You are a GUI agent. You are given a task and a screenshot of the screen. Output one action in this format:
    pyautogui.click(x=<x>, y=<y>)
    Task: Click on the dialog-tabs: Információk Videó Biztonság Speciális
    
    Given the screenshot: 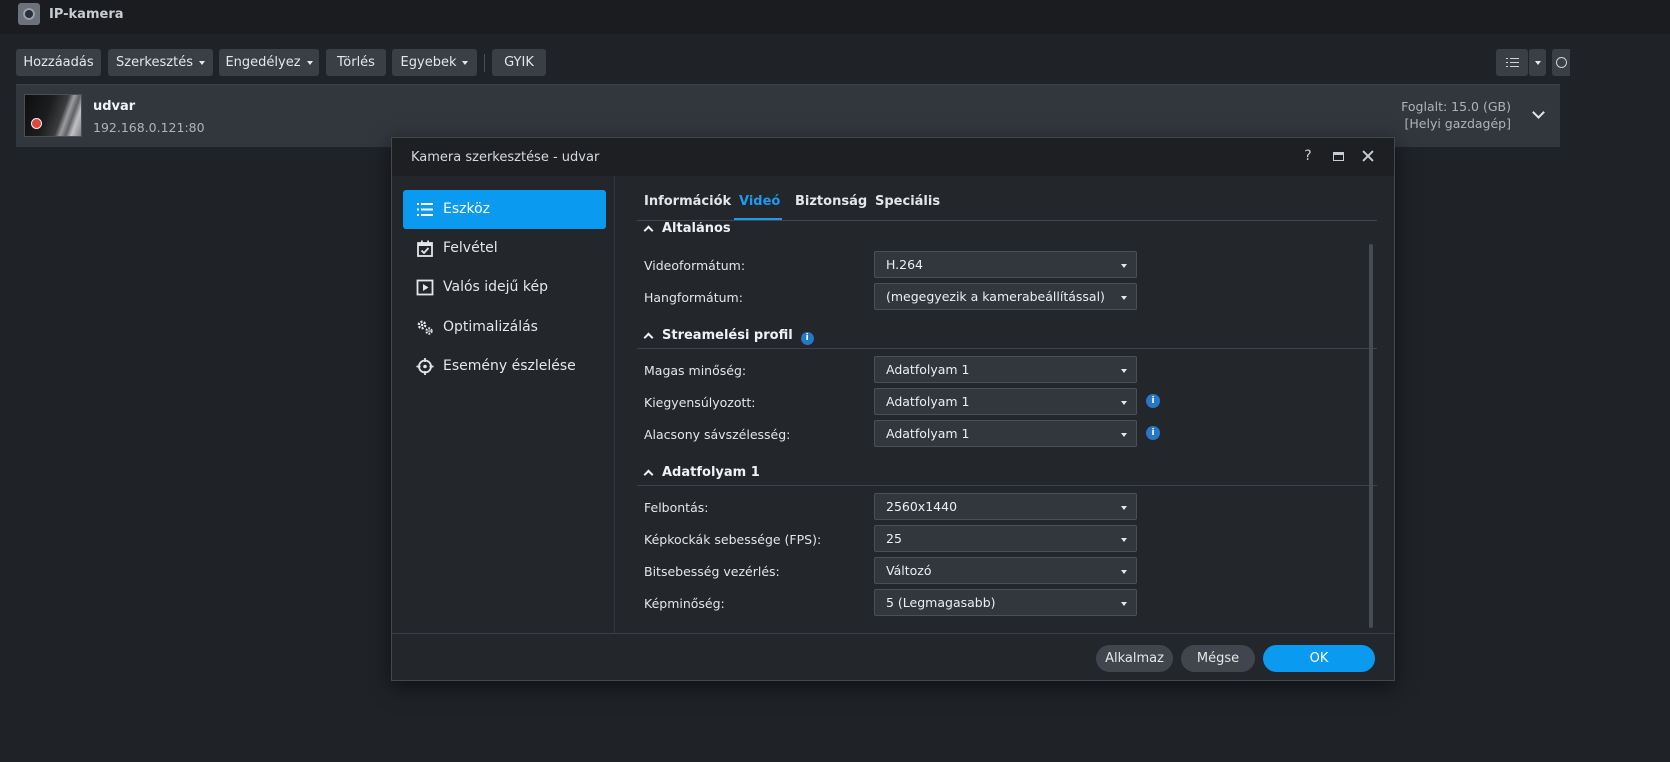 What is the action you would take?
    pyautogui.click(x=1007, y=198)
    